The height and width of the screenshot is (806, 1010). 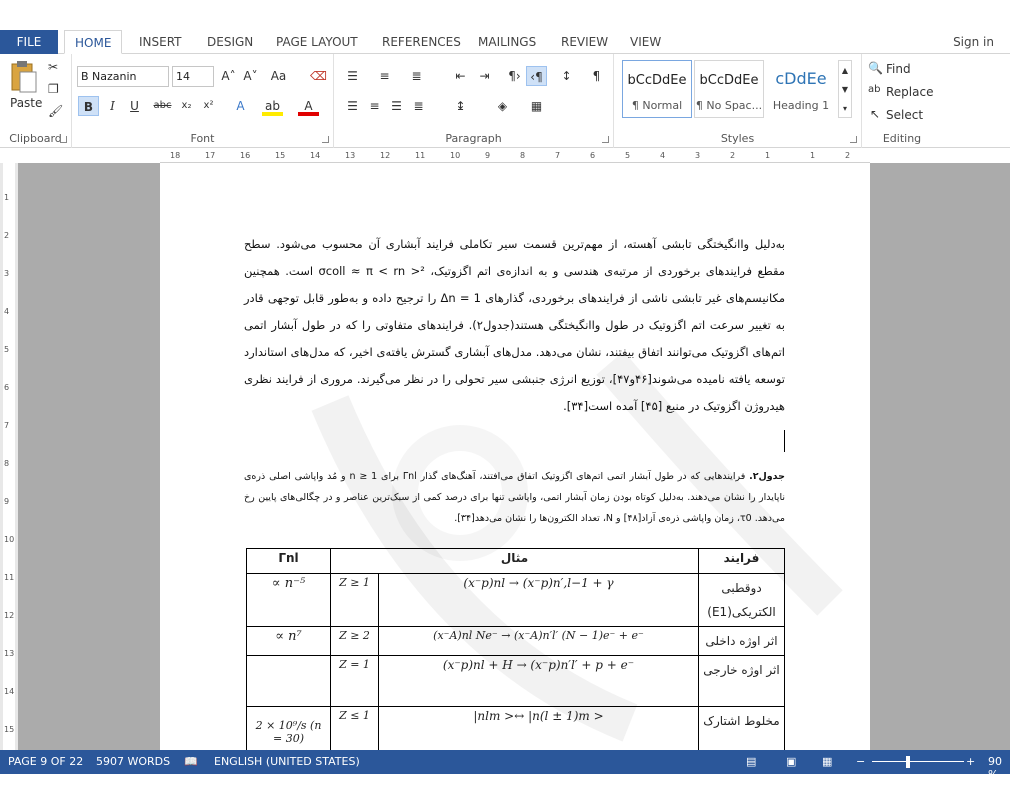 What do you see at coordinates (853, 139) in the screenshot?
I see `styles-launcher-icon` at bounding box center [853, 139].